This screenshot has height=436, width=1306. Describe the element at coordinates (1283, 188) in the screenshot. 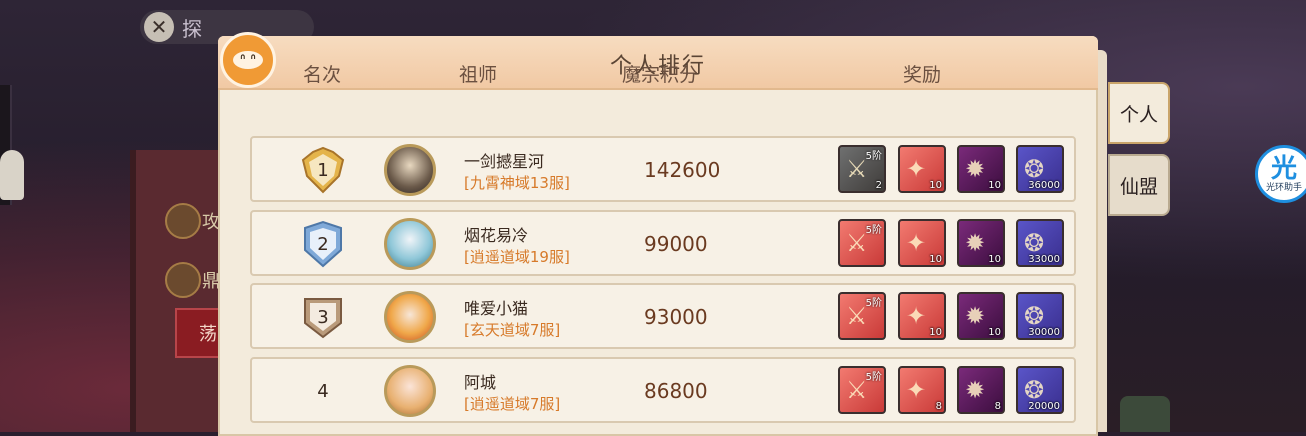

I see `helper-label: 光环助手` at that location.